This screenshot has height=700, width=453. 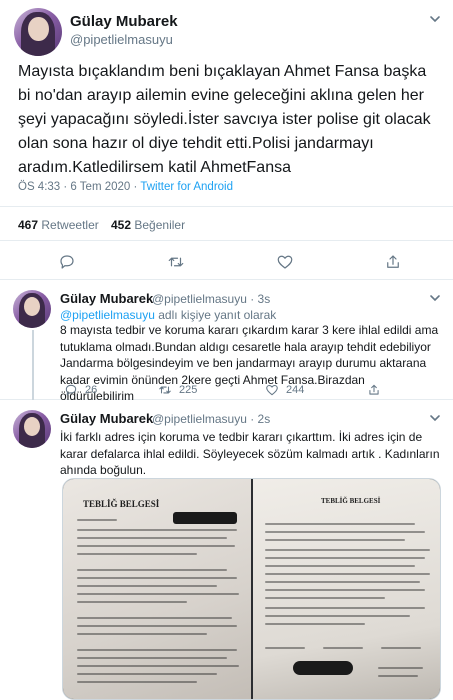 I want to click on likes-count: 452 Beğeniler, so click(x=148, y=225).